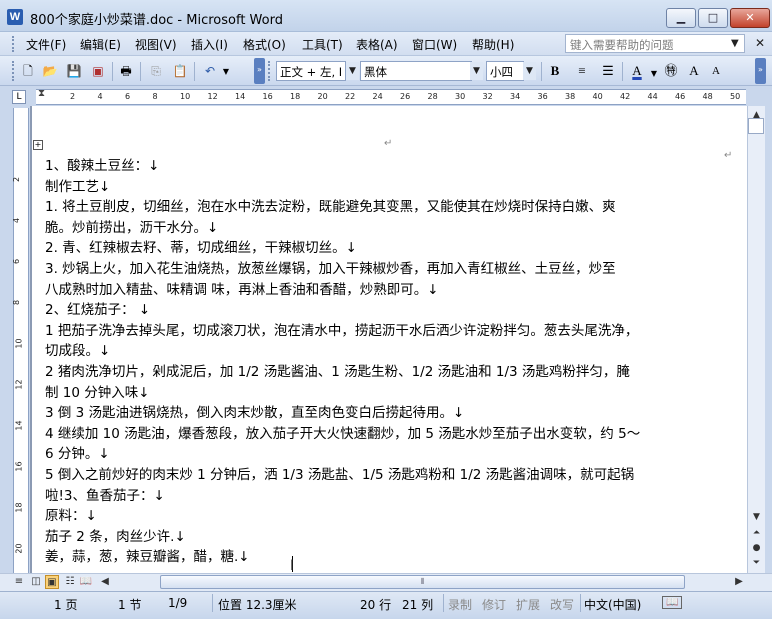  What do you see at coordinates (375, 604) in the screenshot?
I see `status-line: 20 行` at bounding box center [375, 604].